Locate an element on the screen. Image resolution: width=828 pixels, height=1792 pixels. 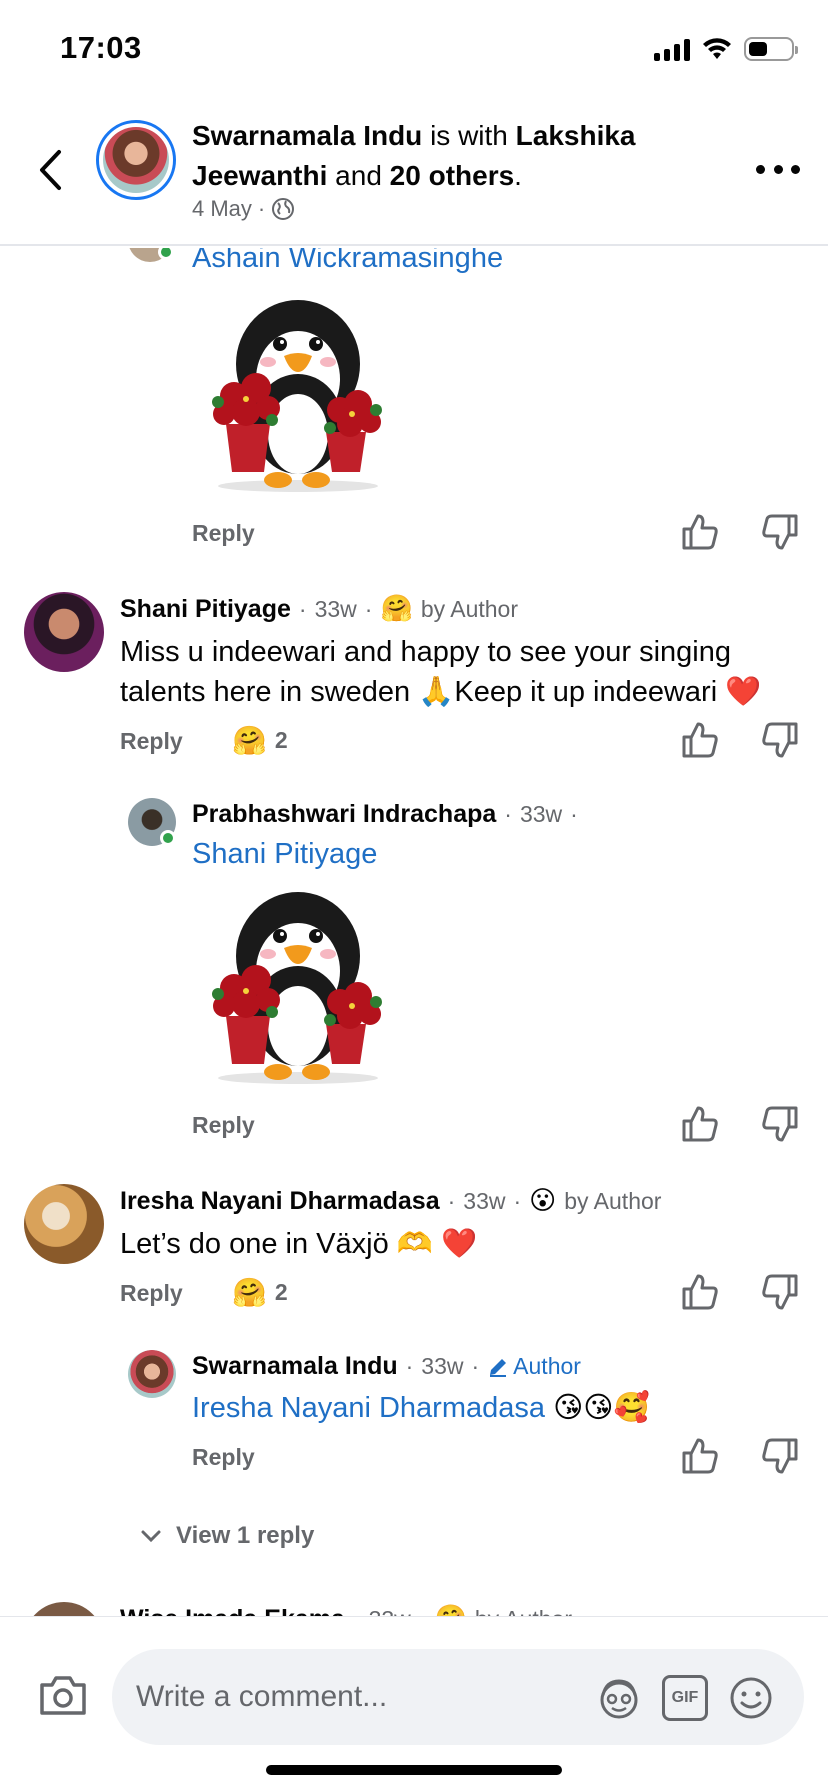
chevron-left-icon is located at coordinates (50, 170).